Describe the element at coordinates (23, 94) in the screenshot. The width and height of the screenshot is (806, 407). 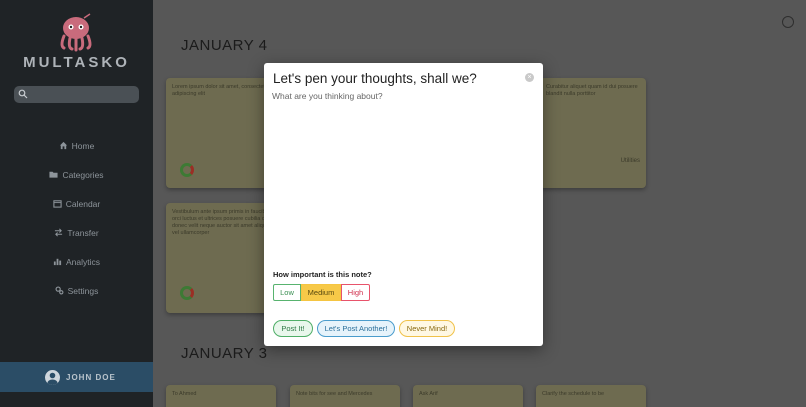
I see `search-icon` at that location.